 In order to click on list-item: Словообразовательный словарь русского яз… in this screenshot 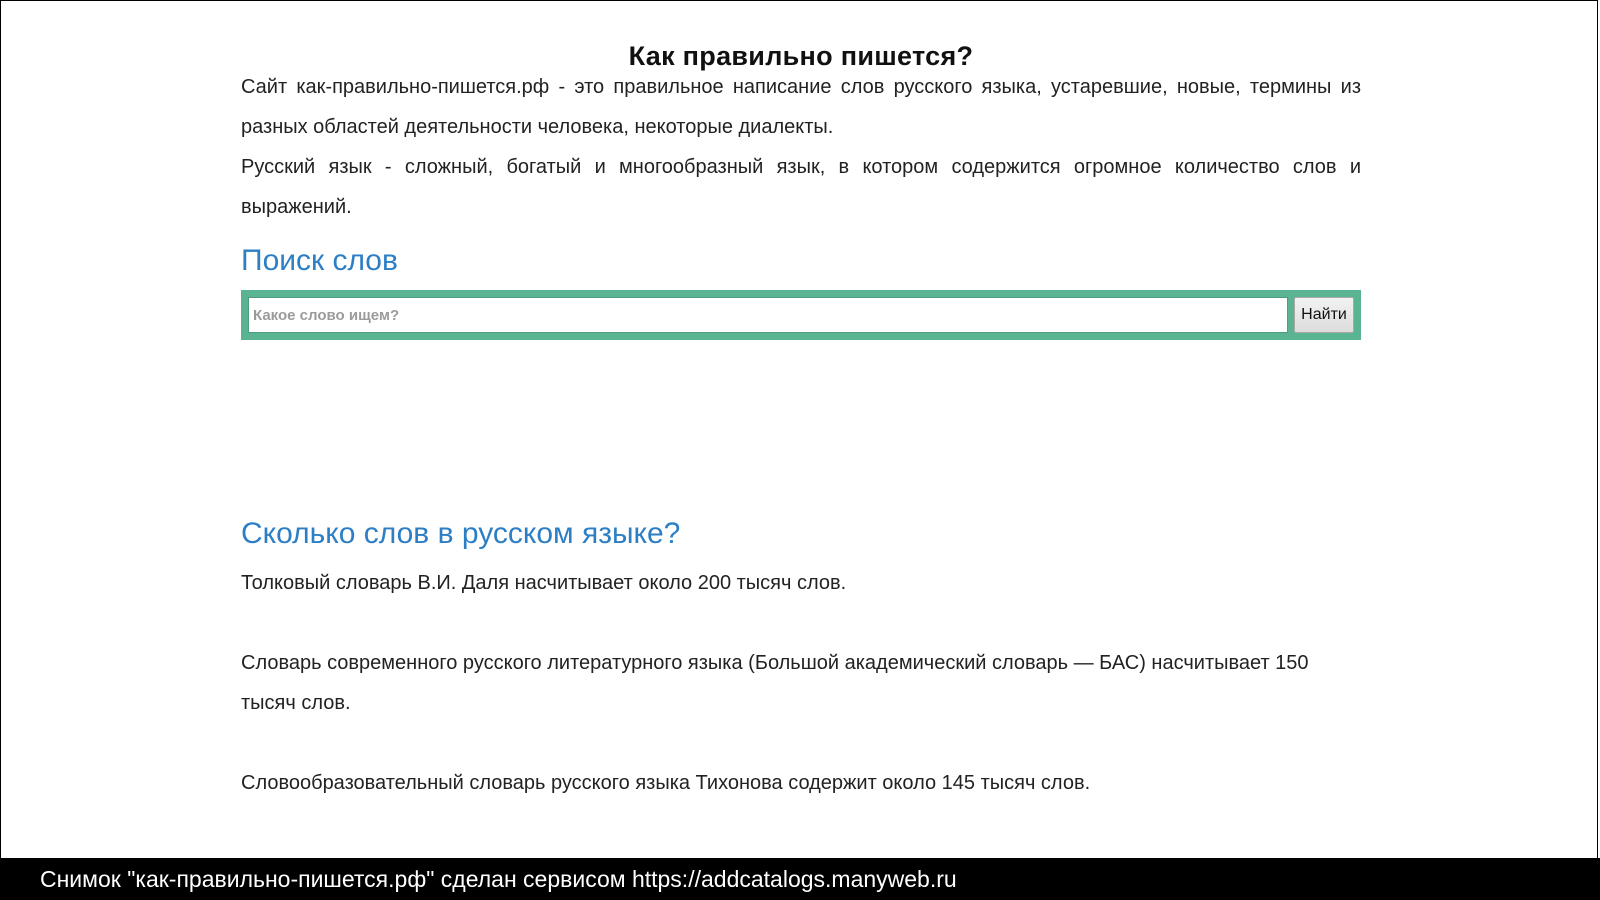, I will do `click(666, 783)`.